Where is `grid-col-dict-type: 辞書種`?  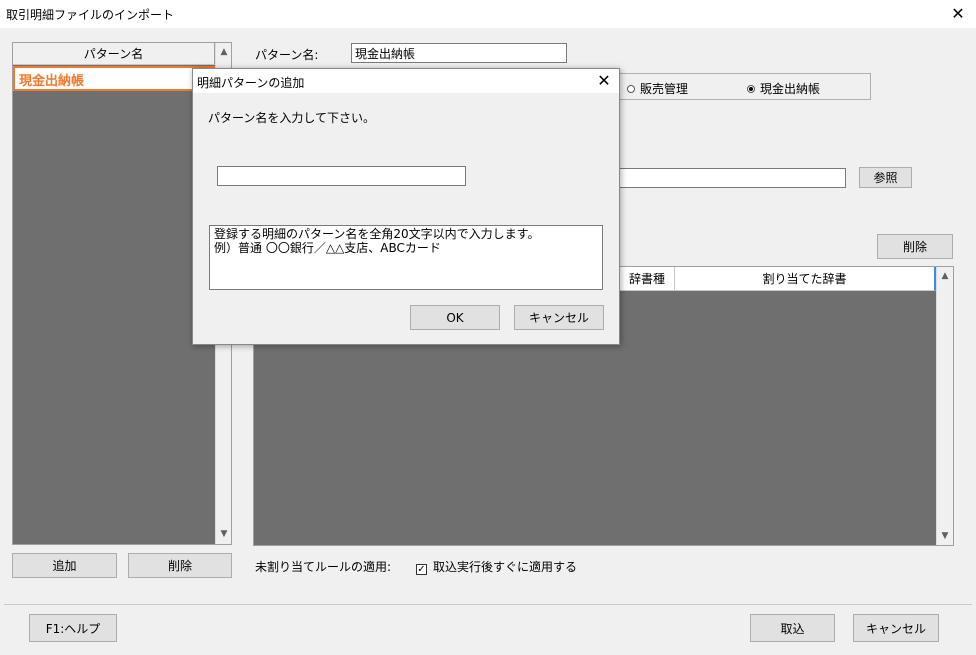
grid-col-dict-type: 辞書種 is located at coordinates (647, 279).